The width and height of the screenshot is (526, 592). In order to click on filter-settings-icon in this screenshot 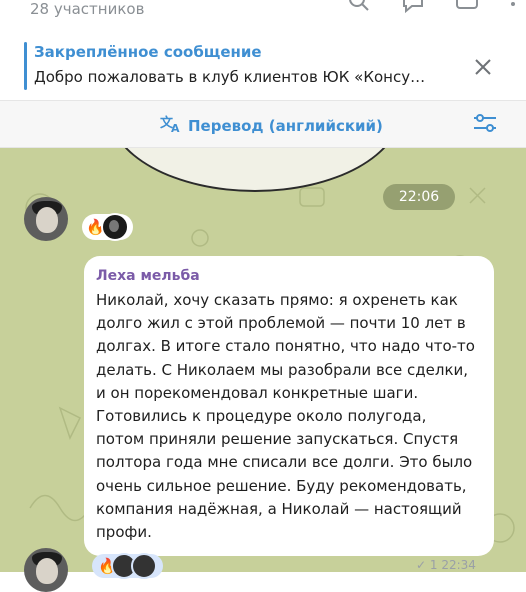, I will do `click(485, 125)`.